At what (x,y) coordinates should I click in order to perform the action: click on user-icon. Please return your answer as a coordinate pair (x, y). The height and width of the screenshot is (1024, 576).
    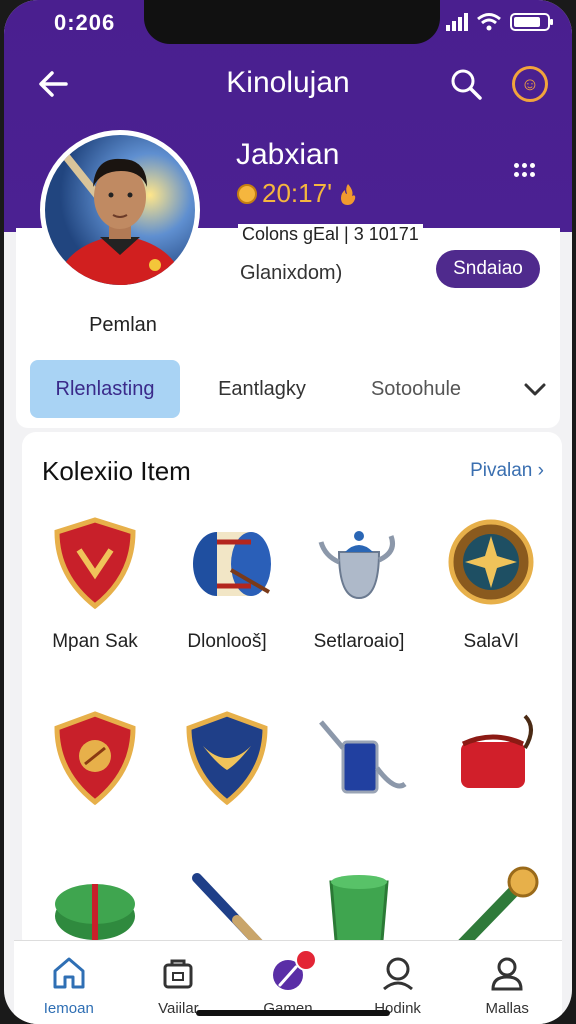
    Looking at the image, I should click on (507, 974).